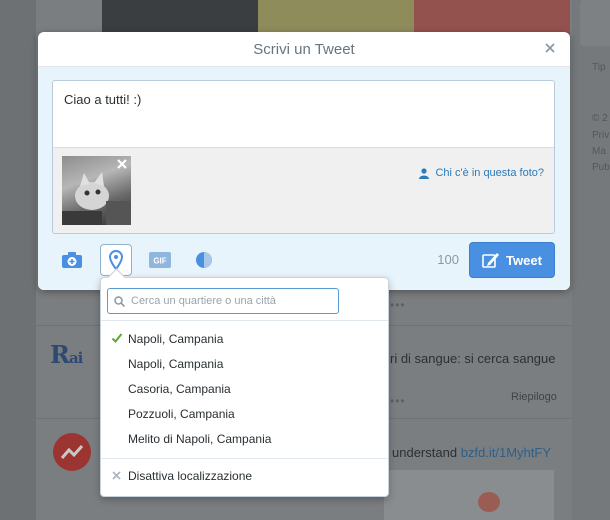 The image size is (610, 520). I want to click on add-gif-button: GIF, so click(160, 260).